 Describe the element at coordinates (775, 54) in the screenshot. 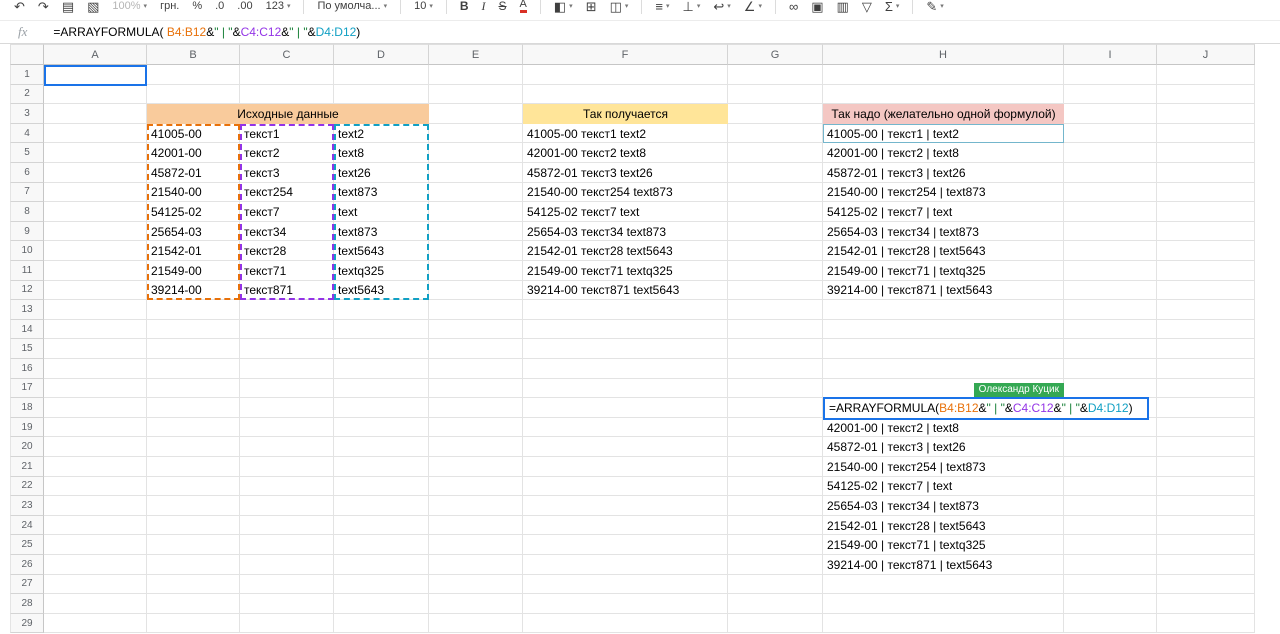

I see `column-header-G: G` at that location.